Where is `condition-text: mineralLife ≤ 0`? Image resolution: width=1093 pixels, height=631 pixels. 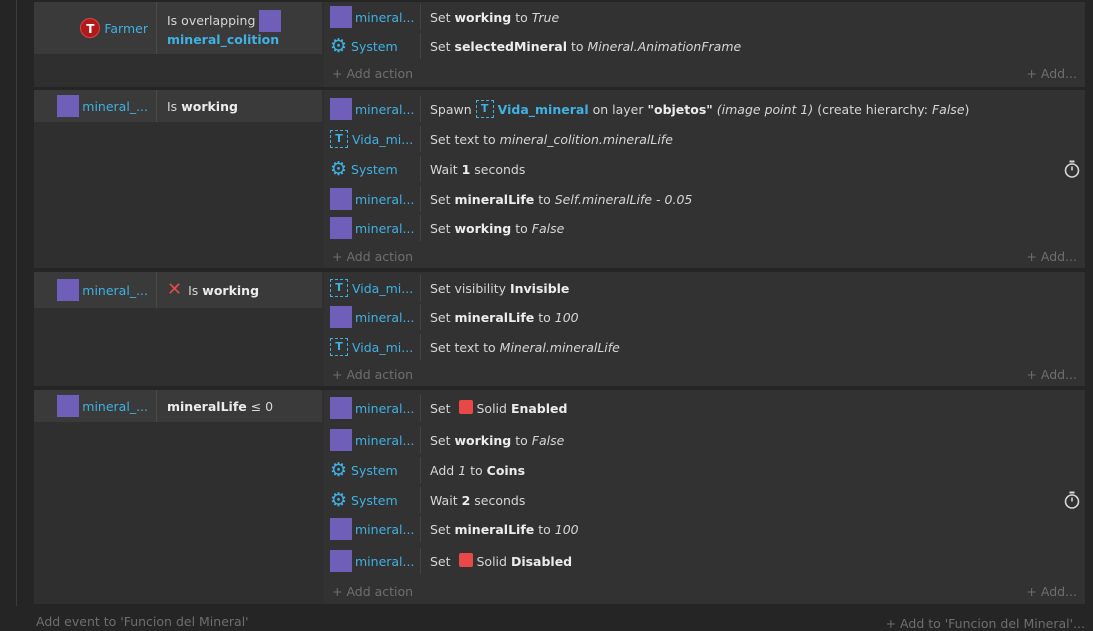
condition-text: mineralLife ≤ 0 is located at coordinates (239, 406).